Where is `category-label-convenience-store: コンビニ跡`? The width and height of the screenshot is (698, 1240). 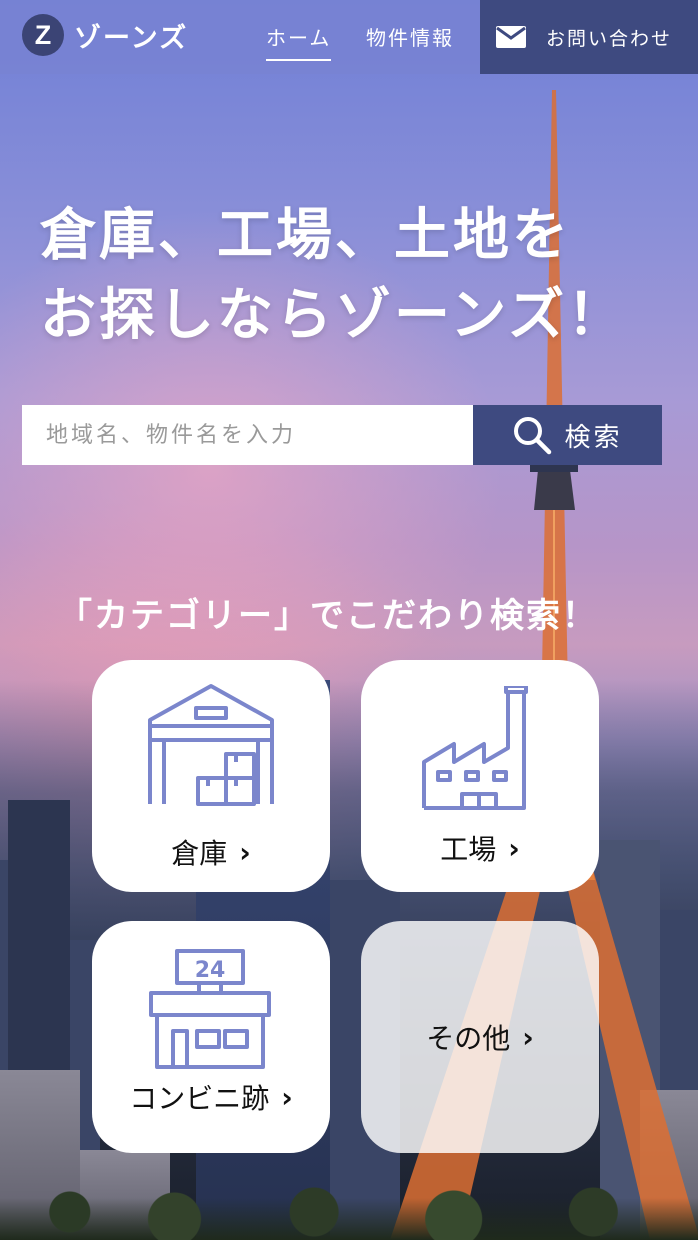 category-label-convenience-store: コンビニ跡 is located at coordinates (199, 1098).